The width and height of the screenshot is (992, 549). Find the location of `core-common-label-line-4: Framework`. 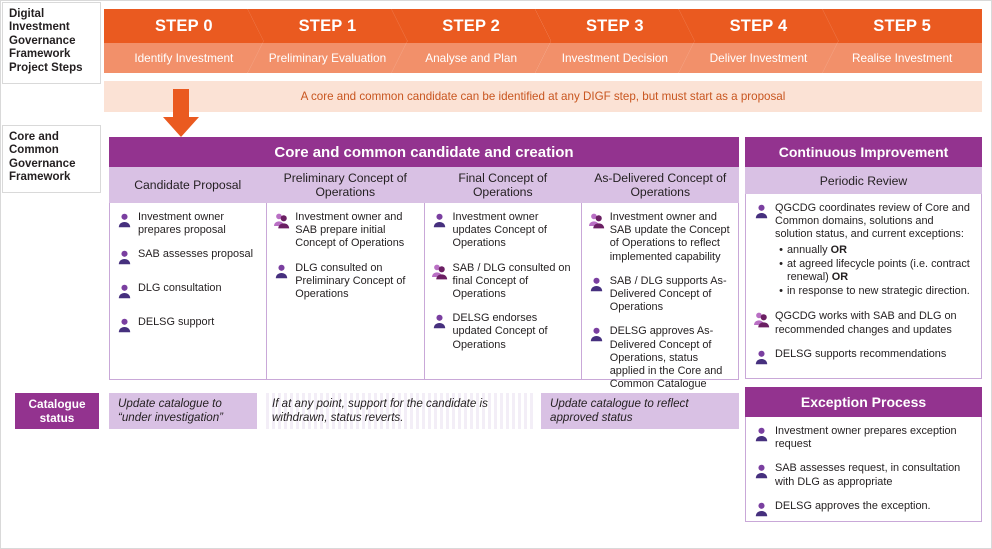

core-common-label-line-4: Framework is located at coordinates (40, 177).